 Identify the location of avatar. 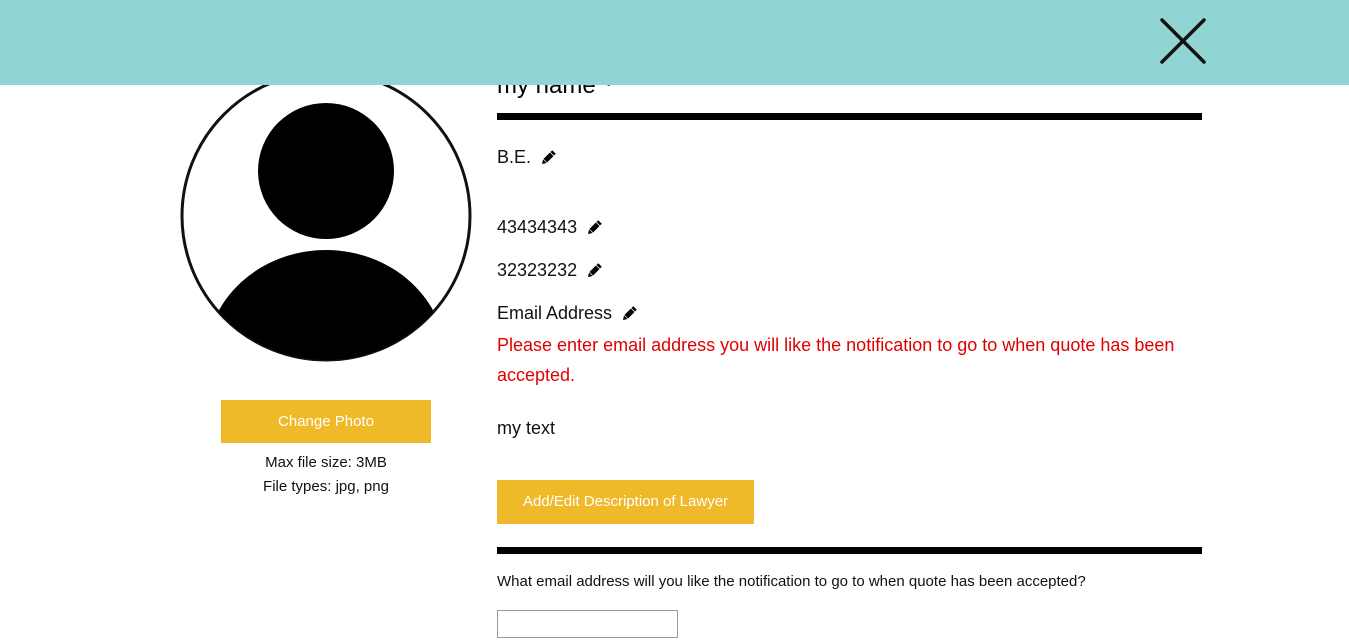
(326, 216).